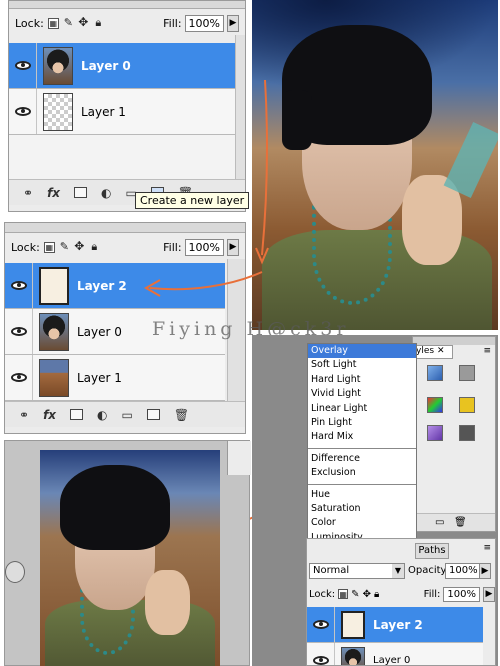  Describe the element at coordinates (357, 571) in the screenshot. I see `blend-mode-select: Normal ▼` at that location.